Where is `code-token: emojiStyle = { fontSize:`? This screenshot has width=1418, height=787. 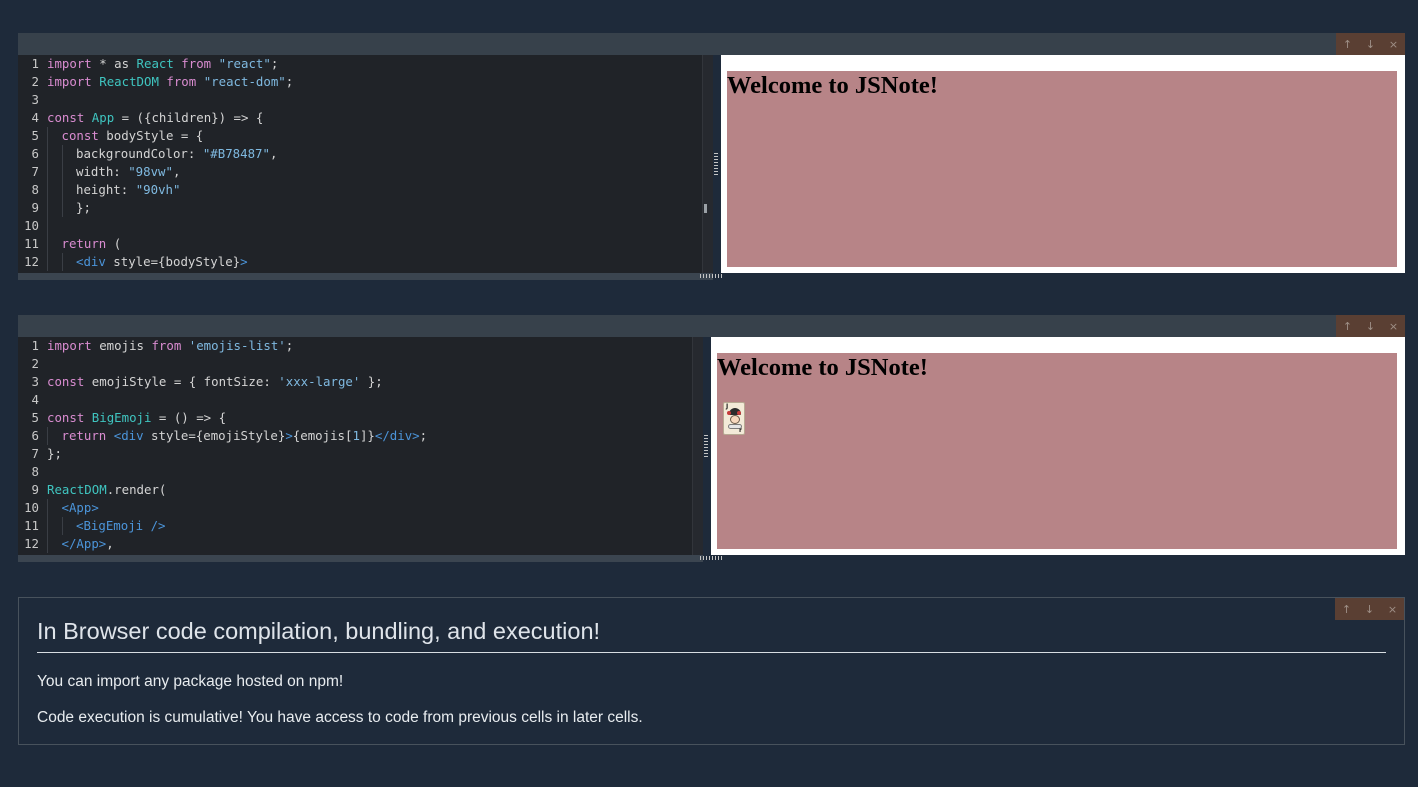 code-token: emojiStyle = { fontSize: is located at coordinates (181, 381).